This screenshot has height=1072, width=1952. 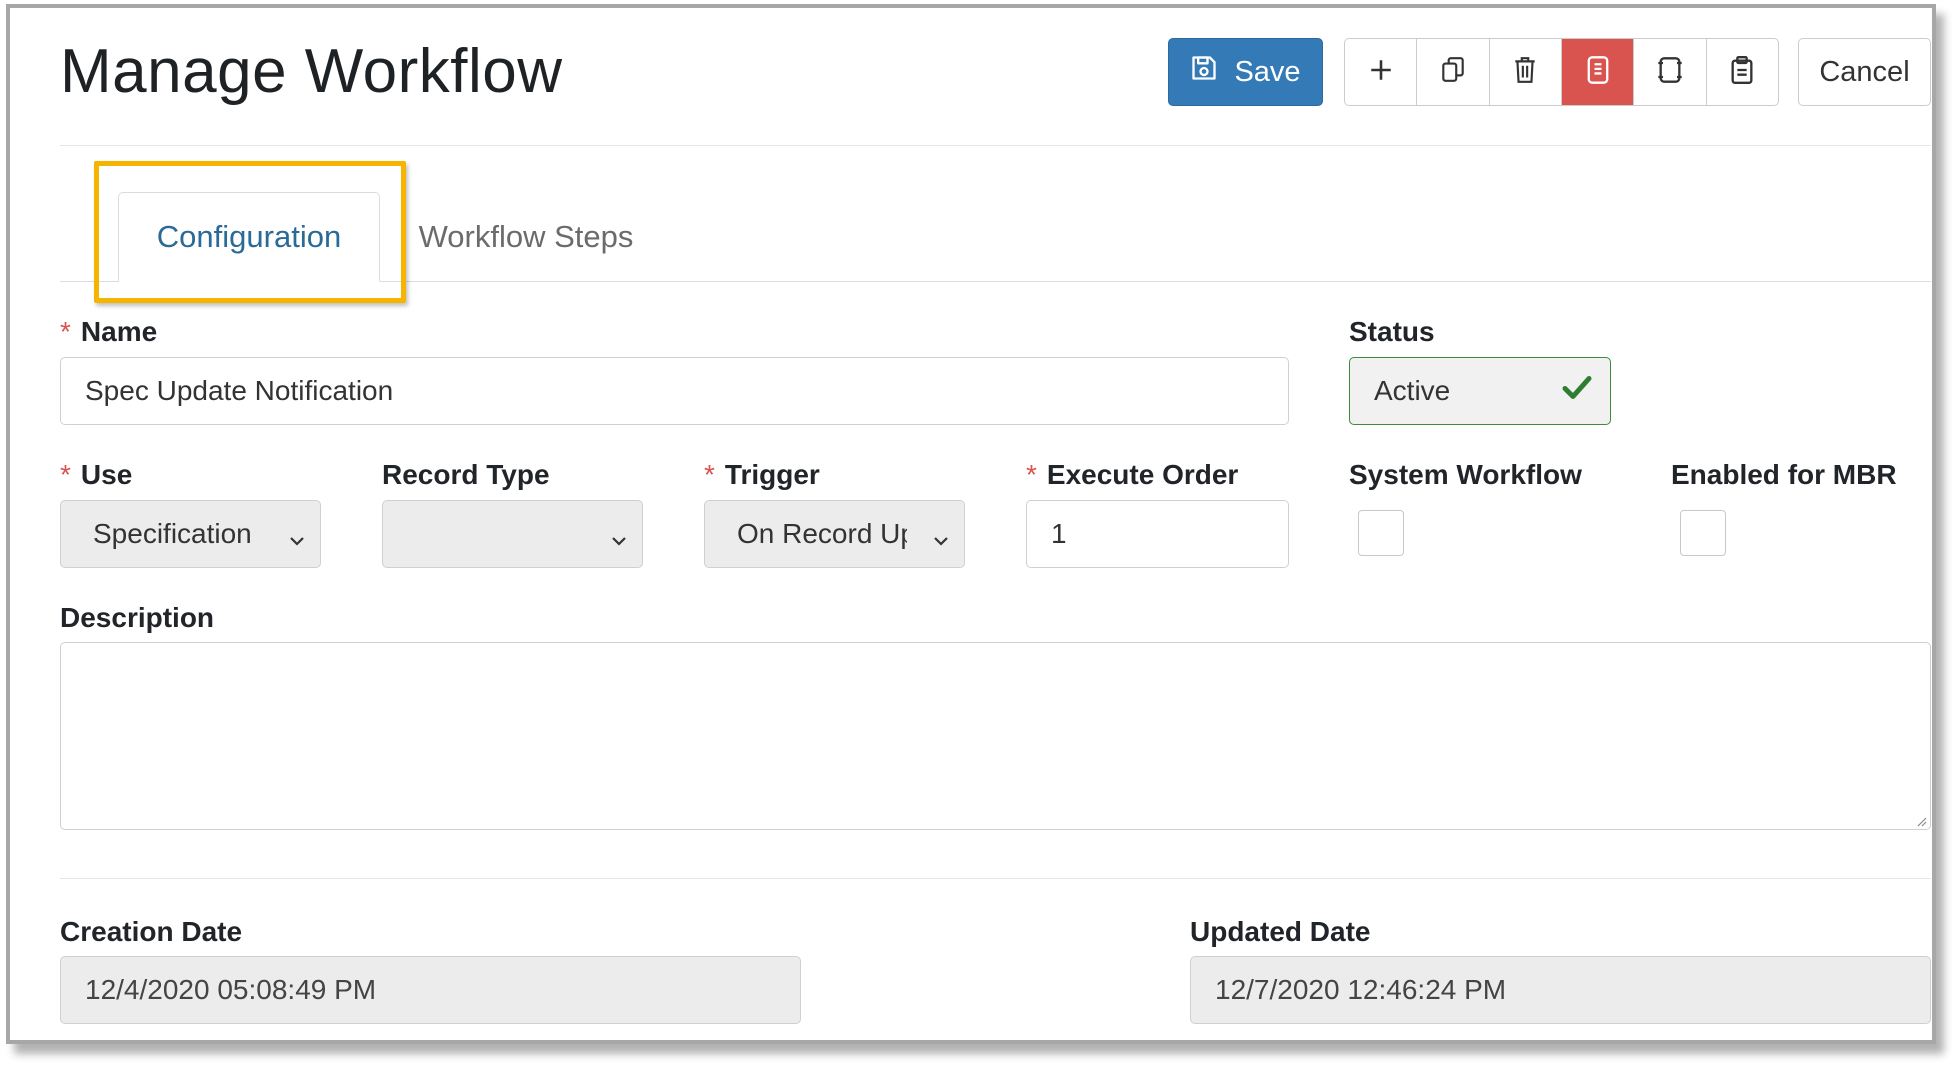 I want to click on page-title: Manage Workflow, so click(x=311, y=71).